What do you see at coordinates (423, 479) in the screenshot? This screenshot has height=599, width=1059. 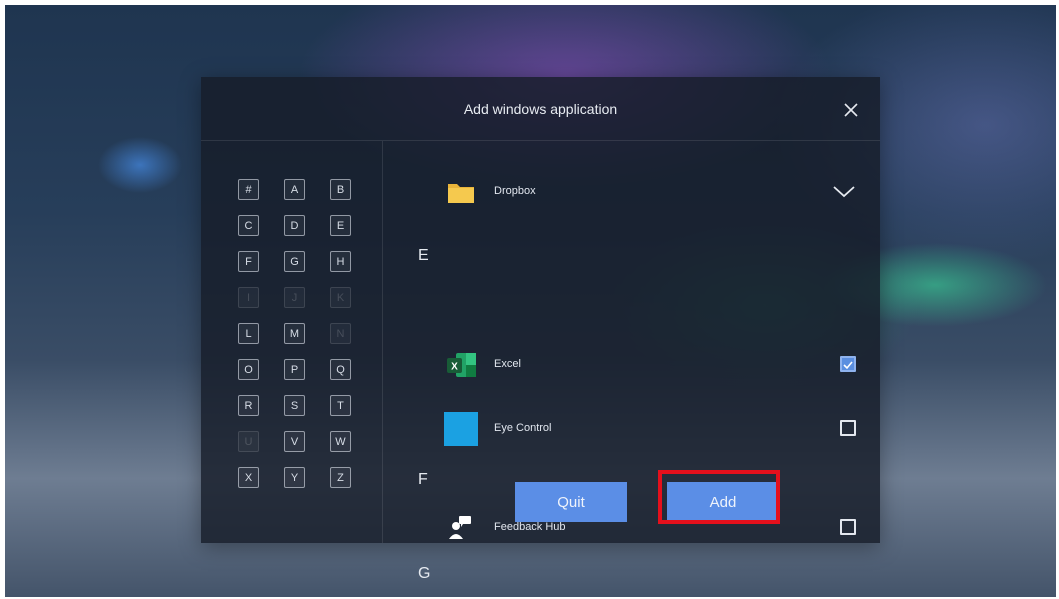 I see `group-header-f: F` at bounding box center [423, 479].